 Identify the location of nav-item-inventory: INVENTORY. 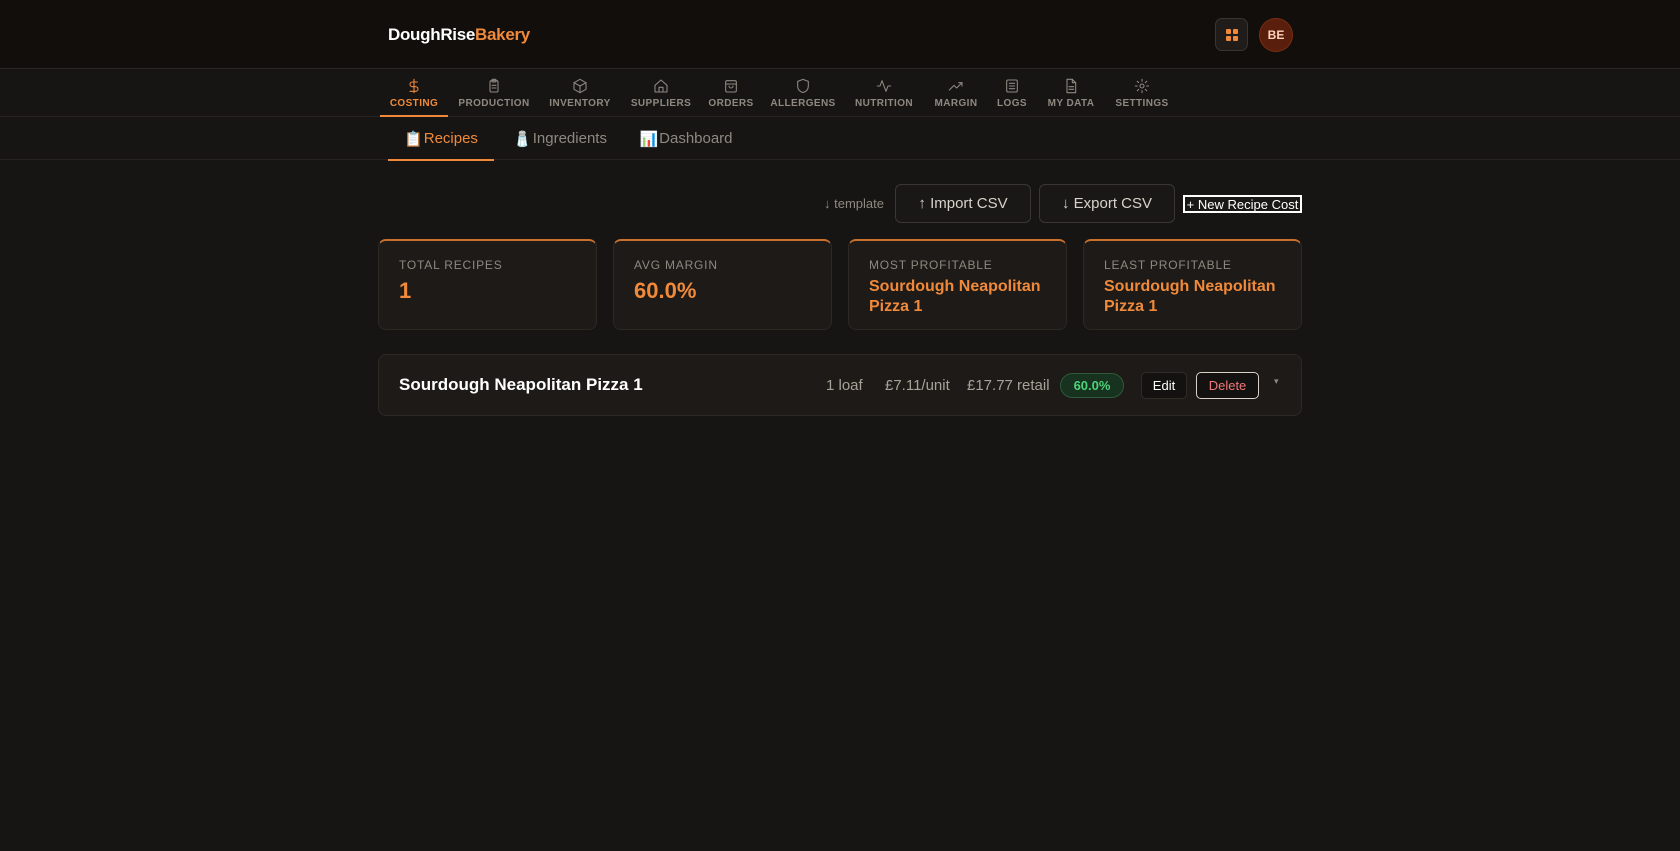
(580, 93).